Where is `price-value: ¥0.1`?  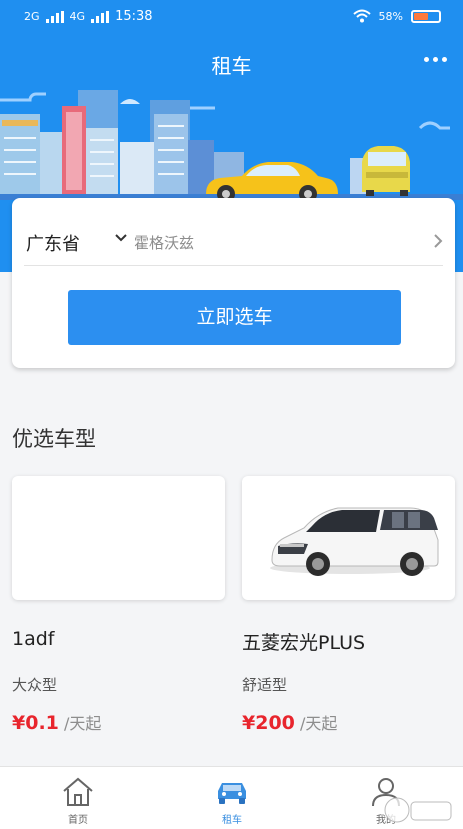 price-value: ¥0.1 is located at coordinates (35, 723).